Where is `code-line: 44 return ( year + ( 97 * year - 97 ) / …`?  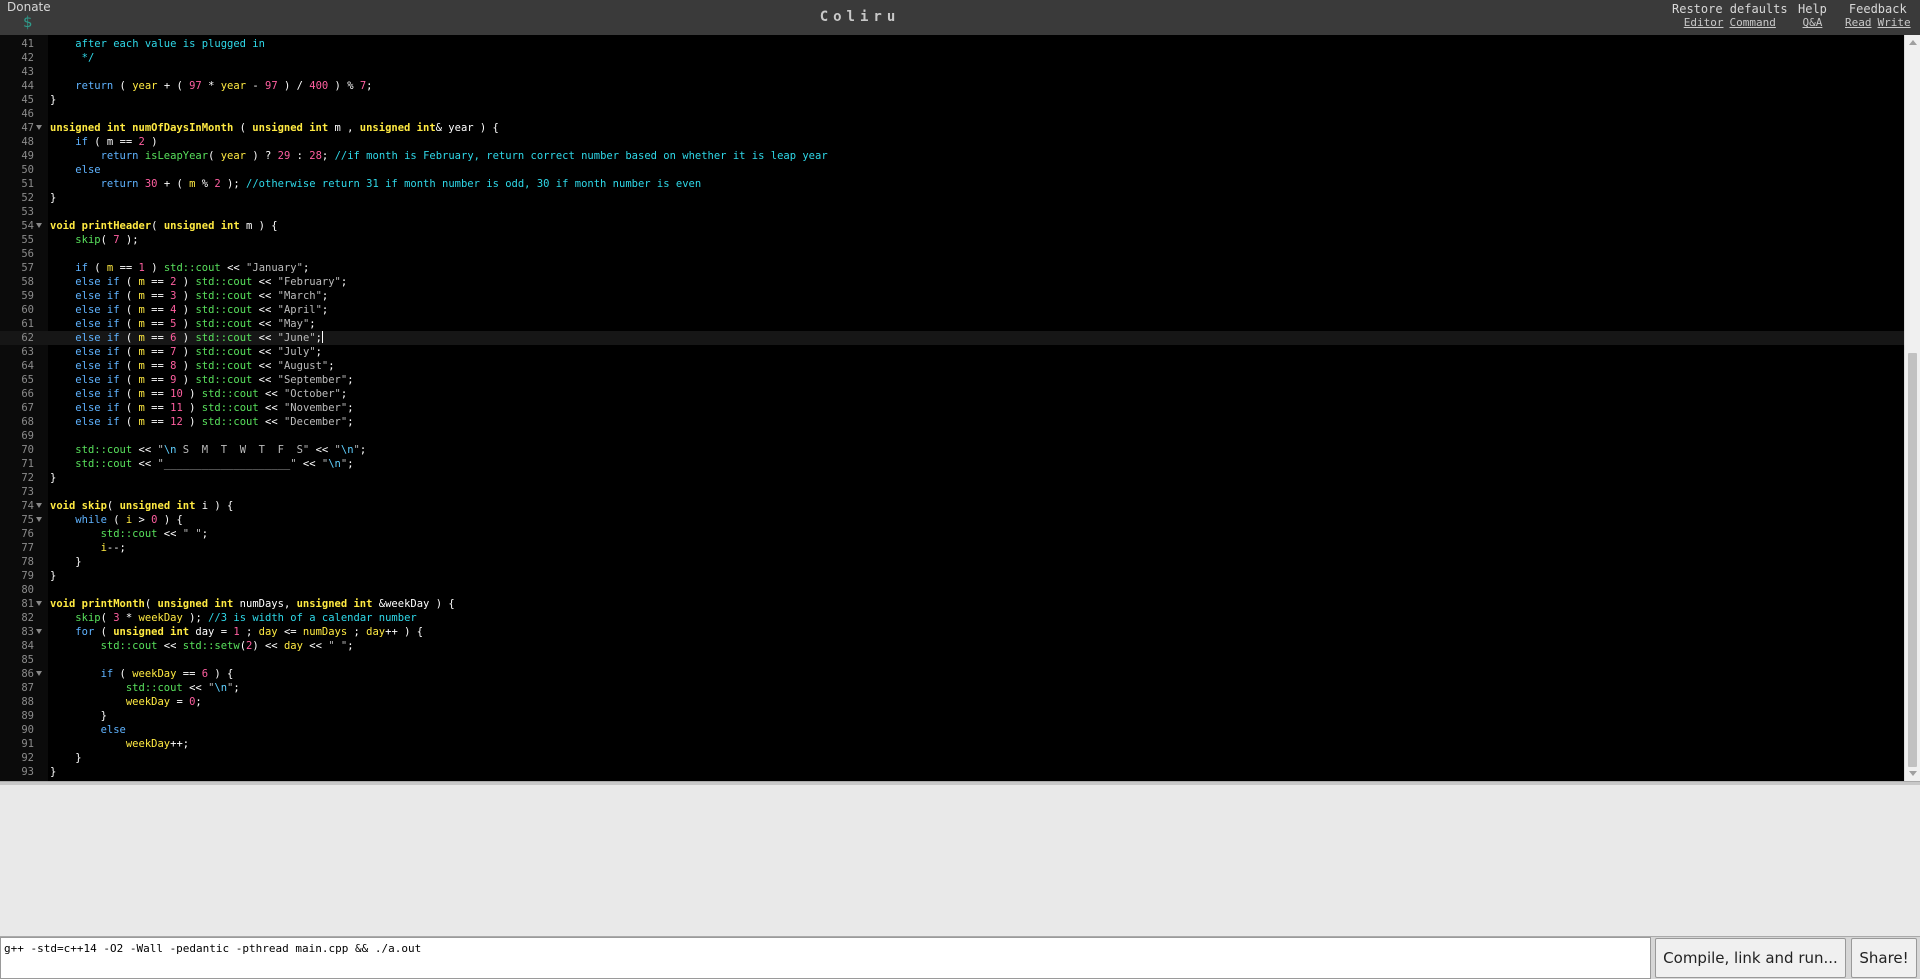 code-line: 44 return ( year + ( 97 * year - 97 ) / … is located at coordinates (952, 86).